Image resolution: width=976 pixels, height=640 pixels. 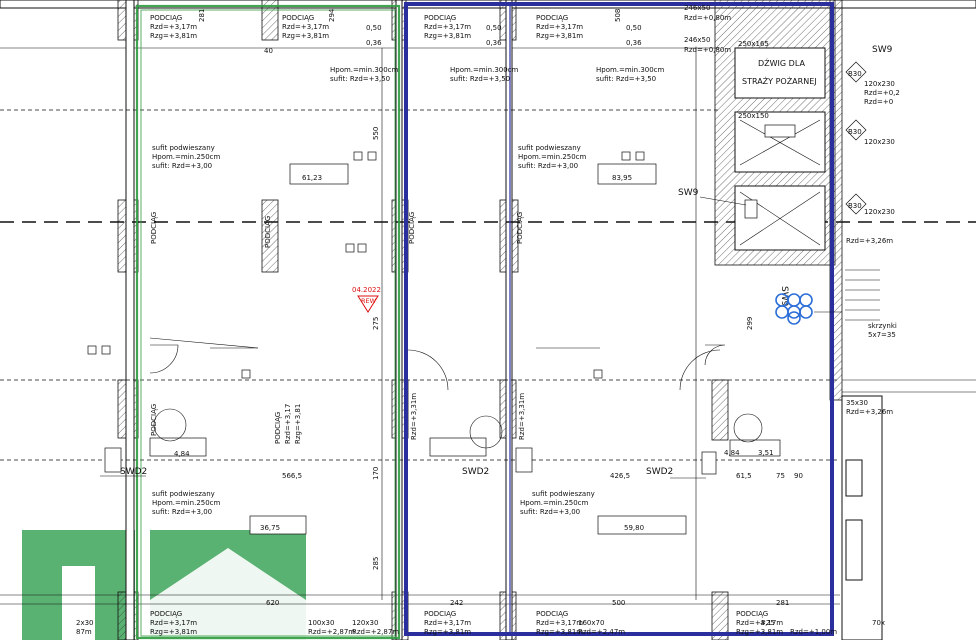 I want to click on svg-text: 285, so click(x=376, y=563).